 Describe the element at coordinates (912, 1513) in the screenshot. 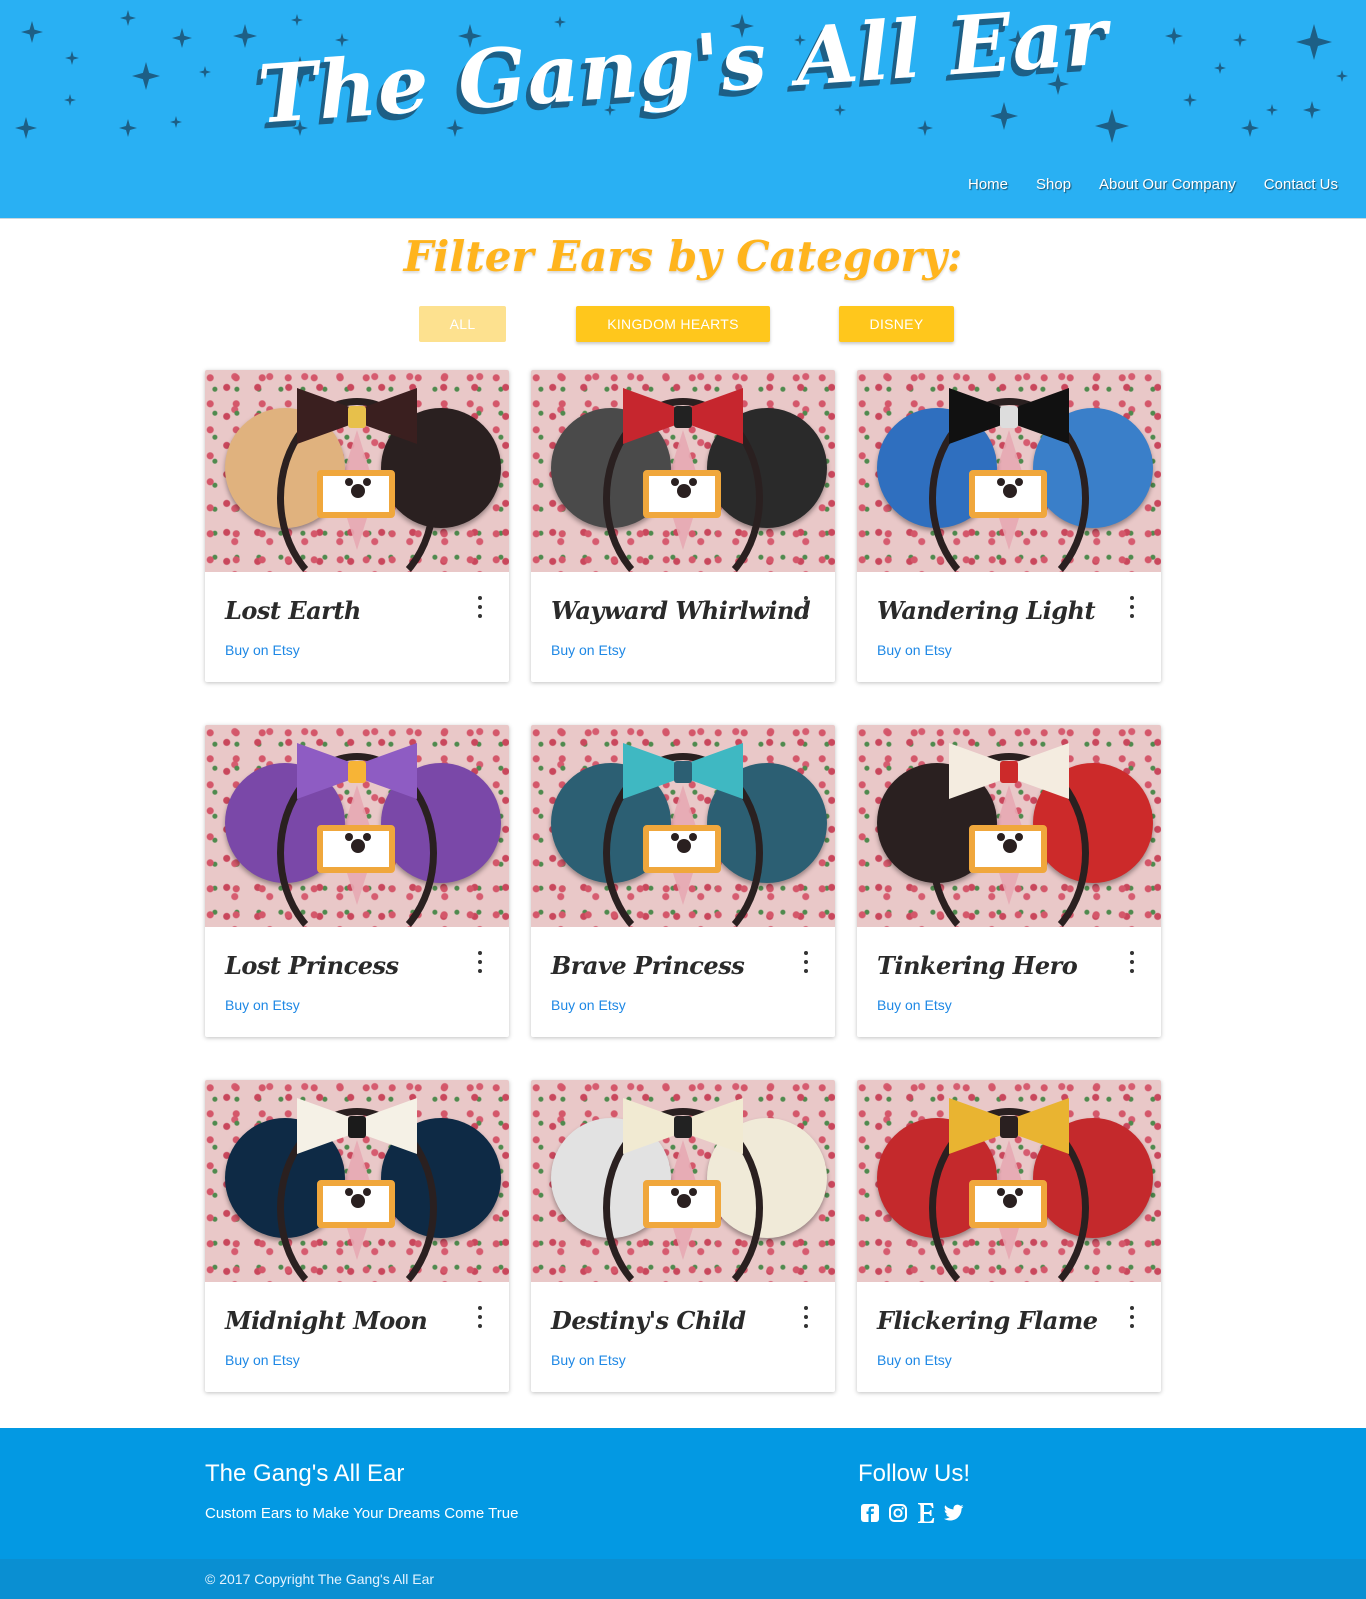

I see `social-links` at that location.